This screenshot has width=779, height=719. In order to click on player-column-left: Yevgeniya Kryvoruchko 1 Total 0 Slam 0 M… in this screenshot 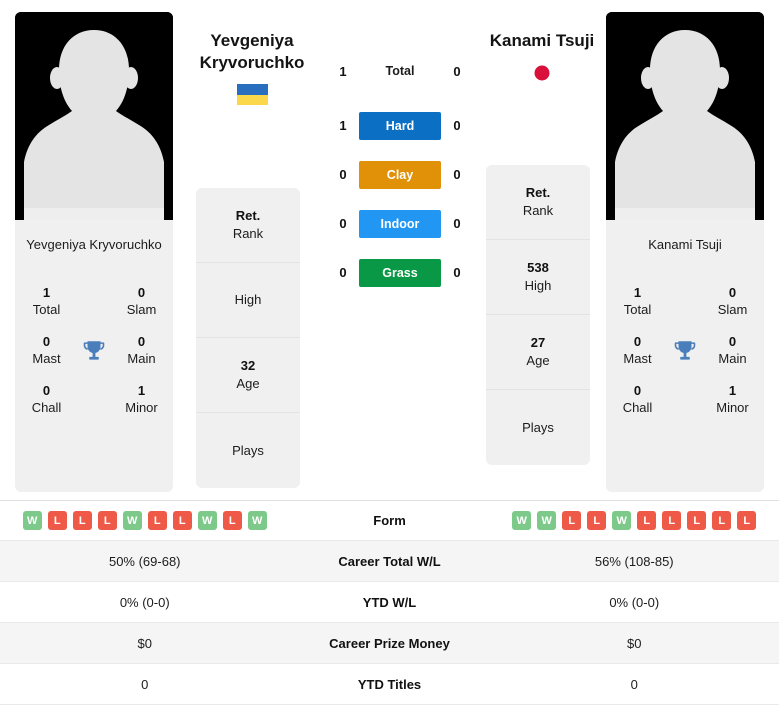, I will do `click(94, 252)`.